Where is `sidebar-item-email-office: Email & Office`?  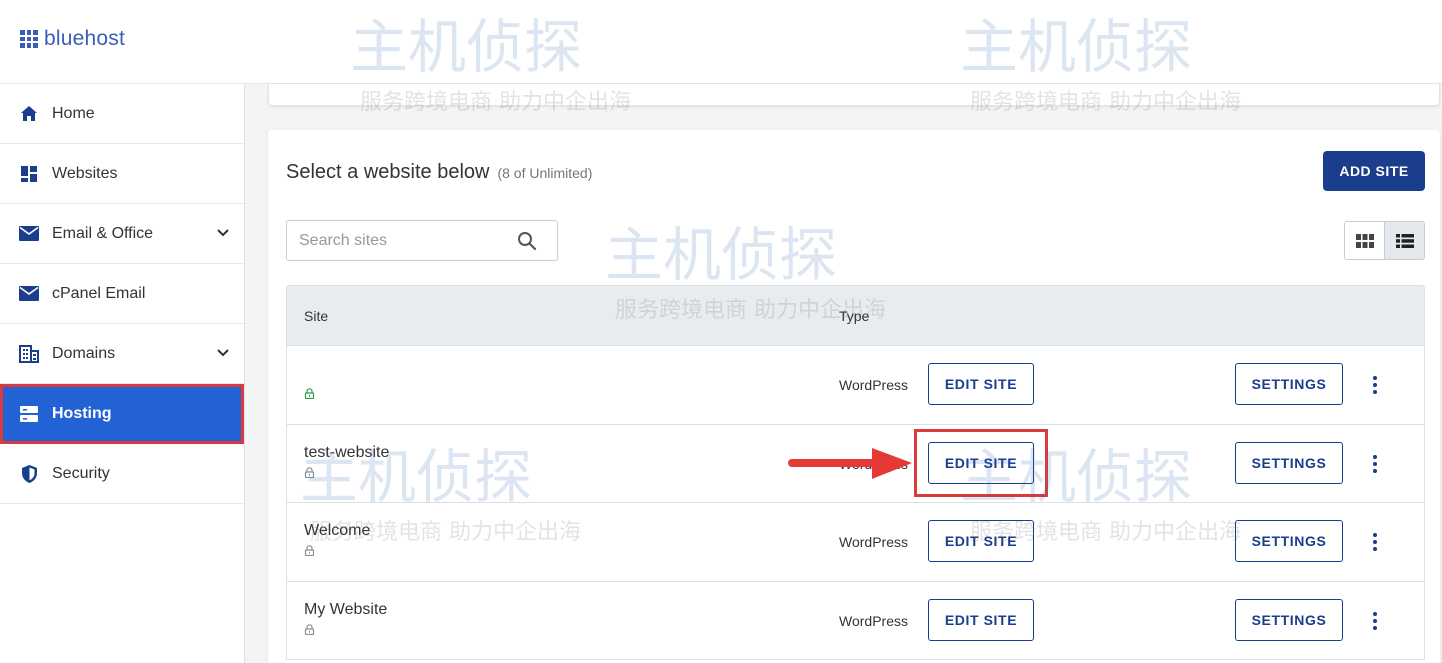
sidebar-item-email-office: Email & Office is located at coordinates (122, 234).